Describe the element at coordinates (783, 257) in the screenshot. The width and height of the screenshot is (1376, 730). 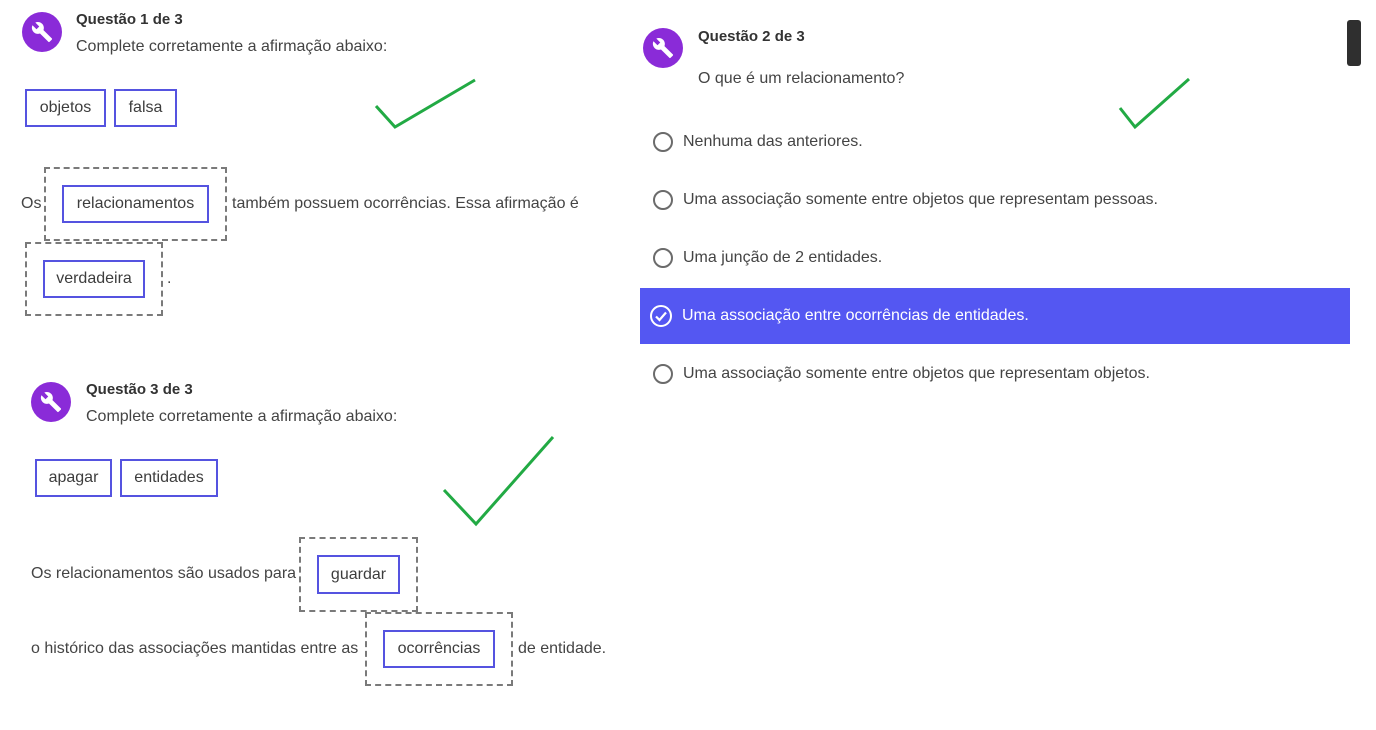
I see `option-label: Uma junção de 2 entidades.` at that location.